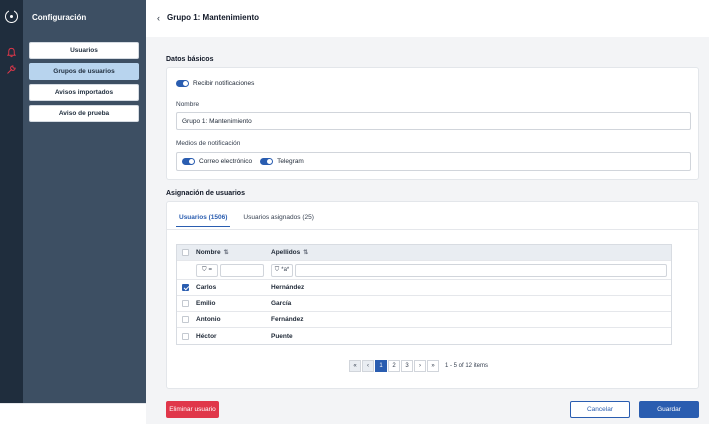  Describe the element at coordinates (73, 413) in the screenshot. I see `sidebar-footer` at that location.